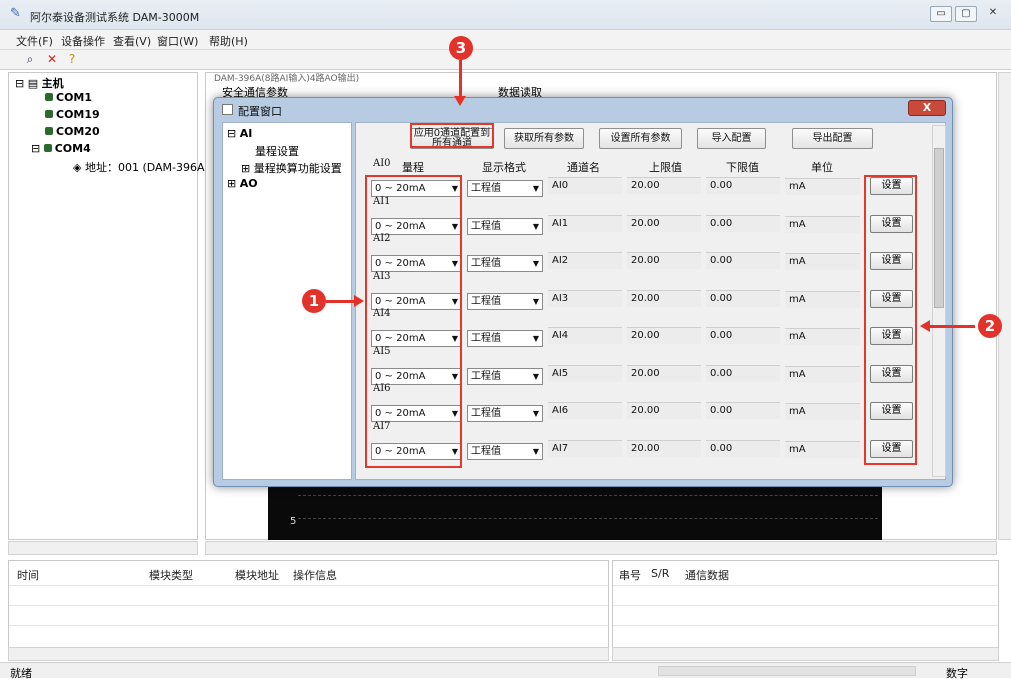 The width and height of the screenshot is (1011, 681). Describe the element at coordinates (585, 448) in the screenshot. I see `channel-name-field: AI7` at that location.